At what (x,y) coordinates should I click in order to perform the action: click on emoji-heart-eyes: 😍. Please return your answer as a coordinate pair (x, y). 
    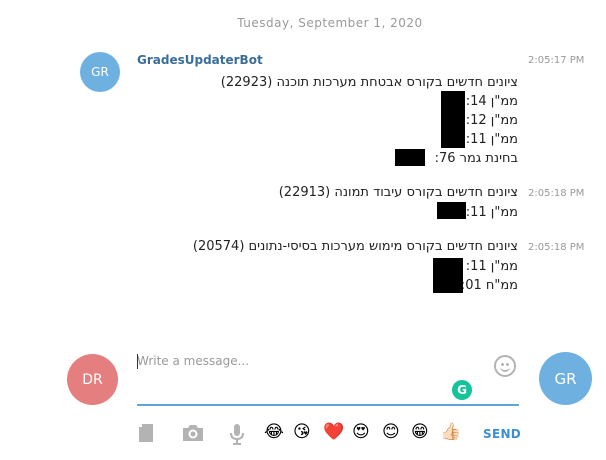
    Looking at the image, I should click on (361, 432).